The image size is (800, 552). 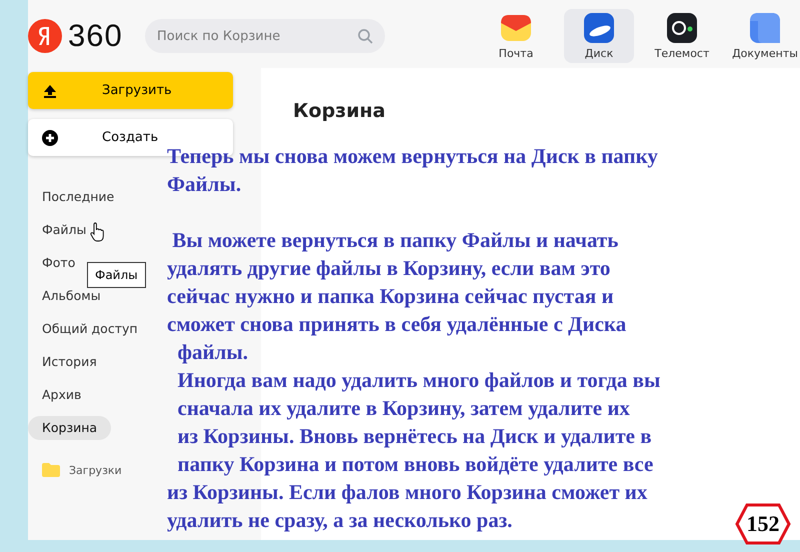 I want to click on annotation-text: сможет снова принять в себя удалённые с Диска, so click(x=397, y=324).